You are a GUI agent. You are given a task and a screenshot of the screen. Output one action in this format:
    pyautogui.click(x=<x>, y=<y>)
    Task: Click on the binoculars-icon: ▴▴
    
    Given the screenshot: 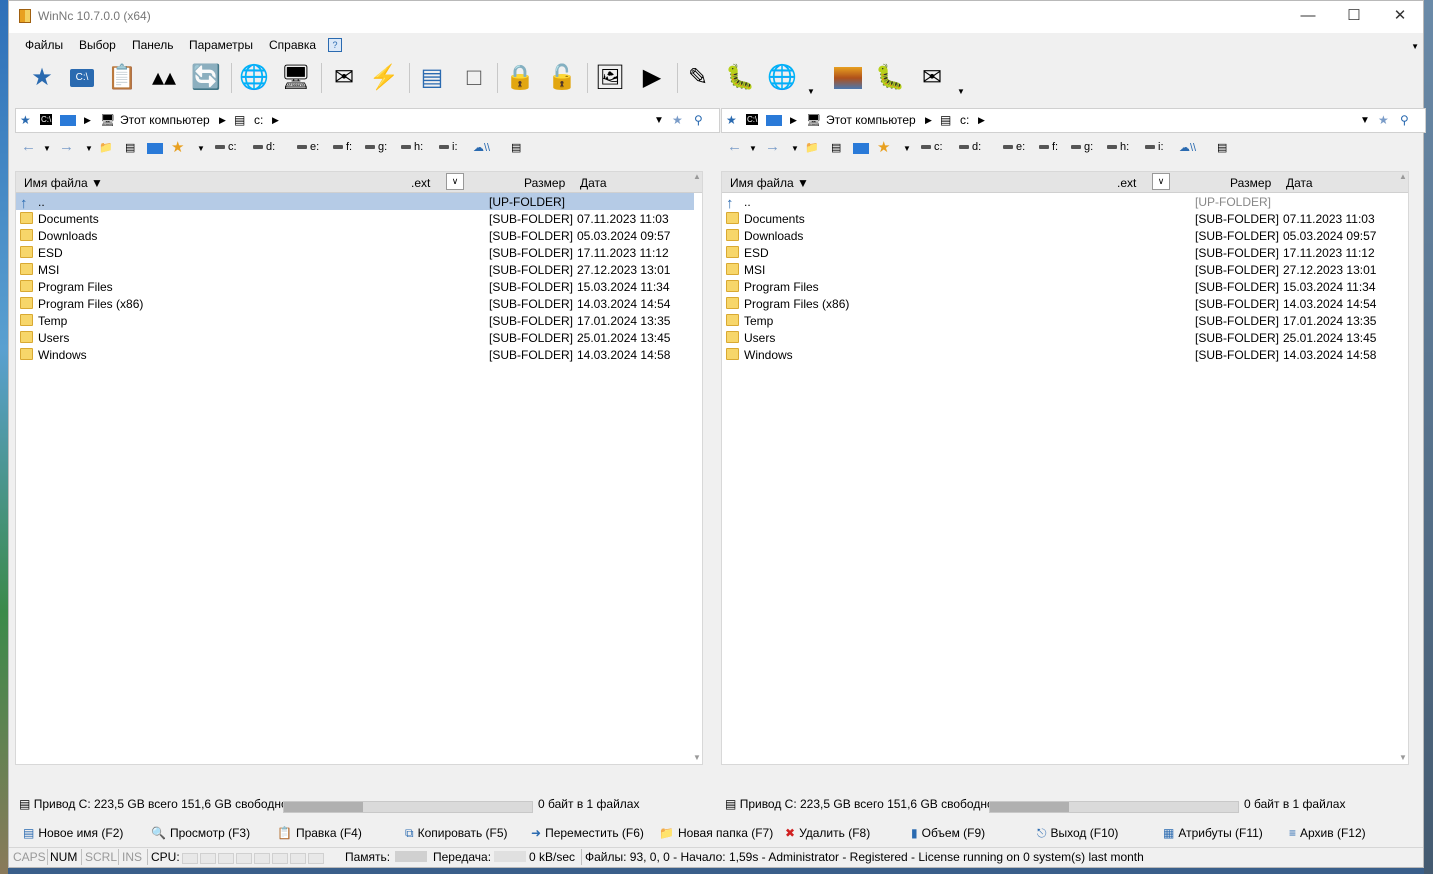 What is the action you would take?
    pyautogui.click(x=164, y=78)
    